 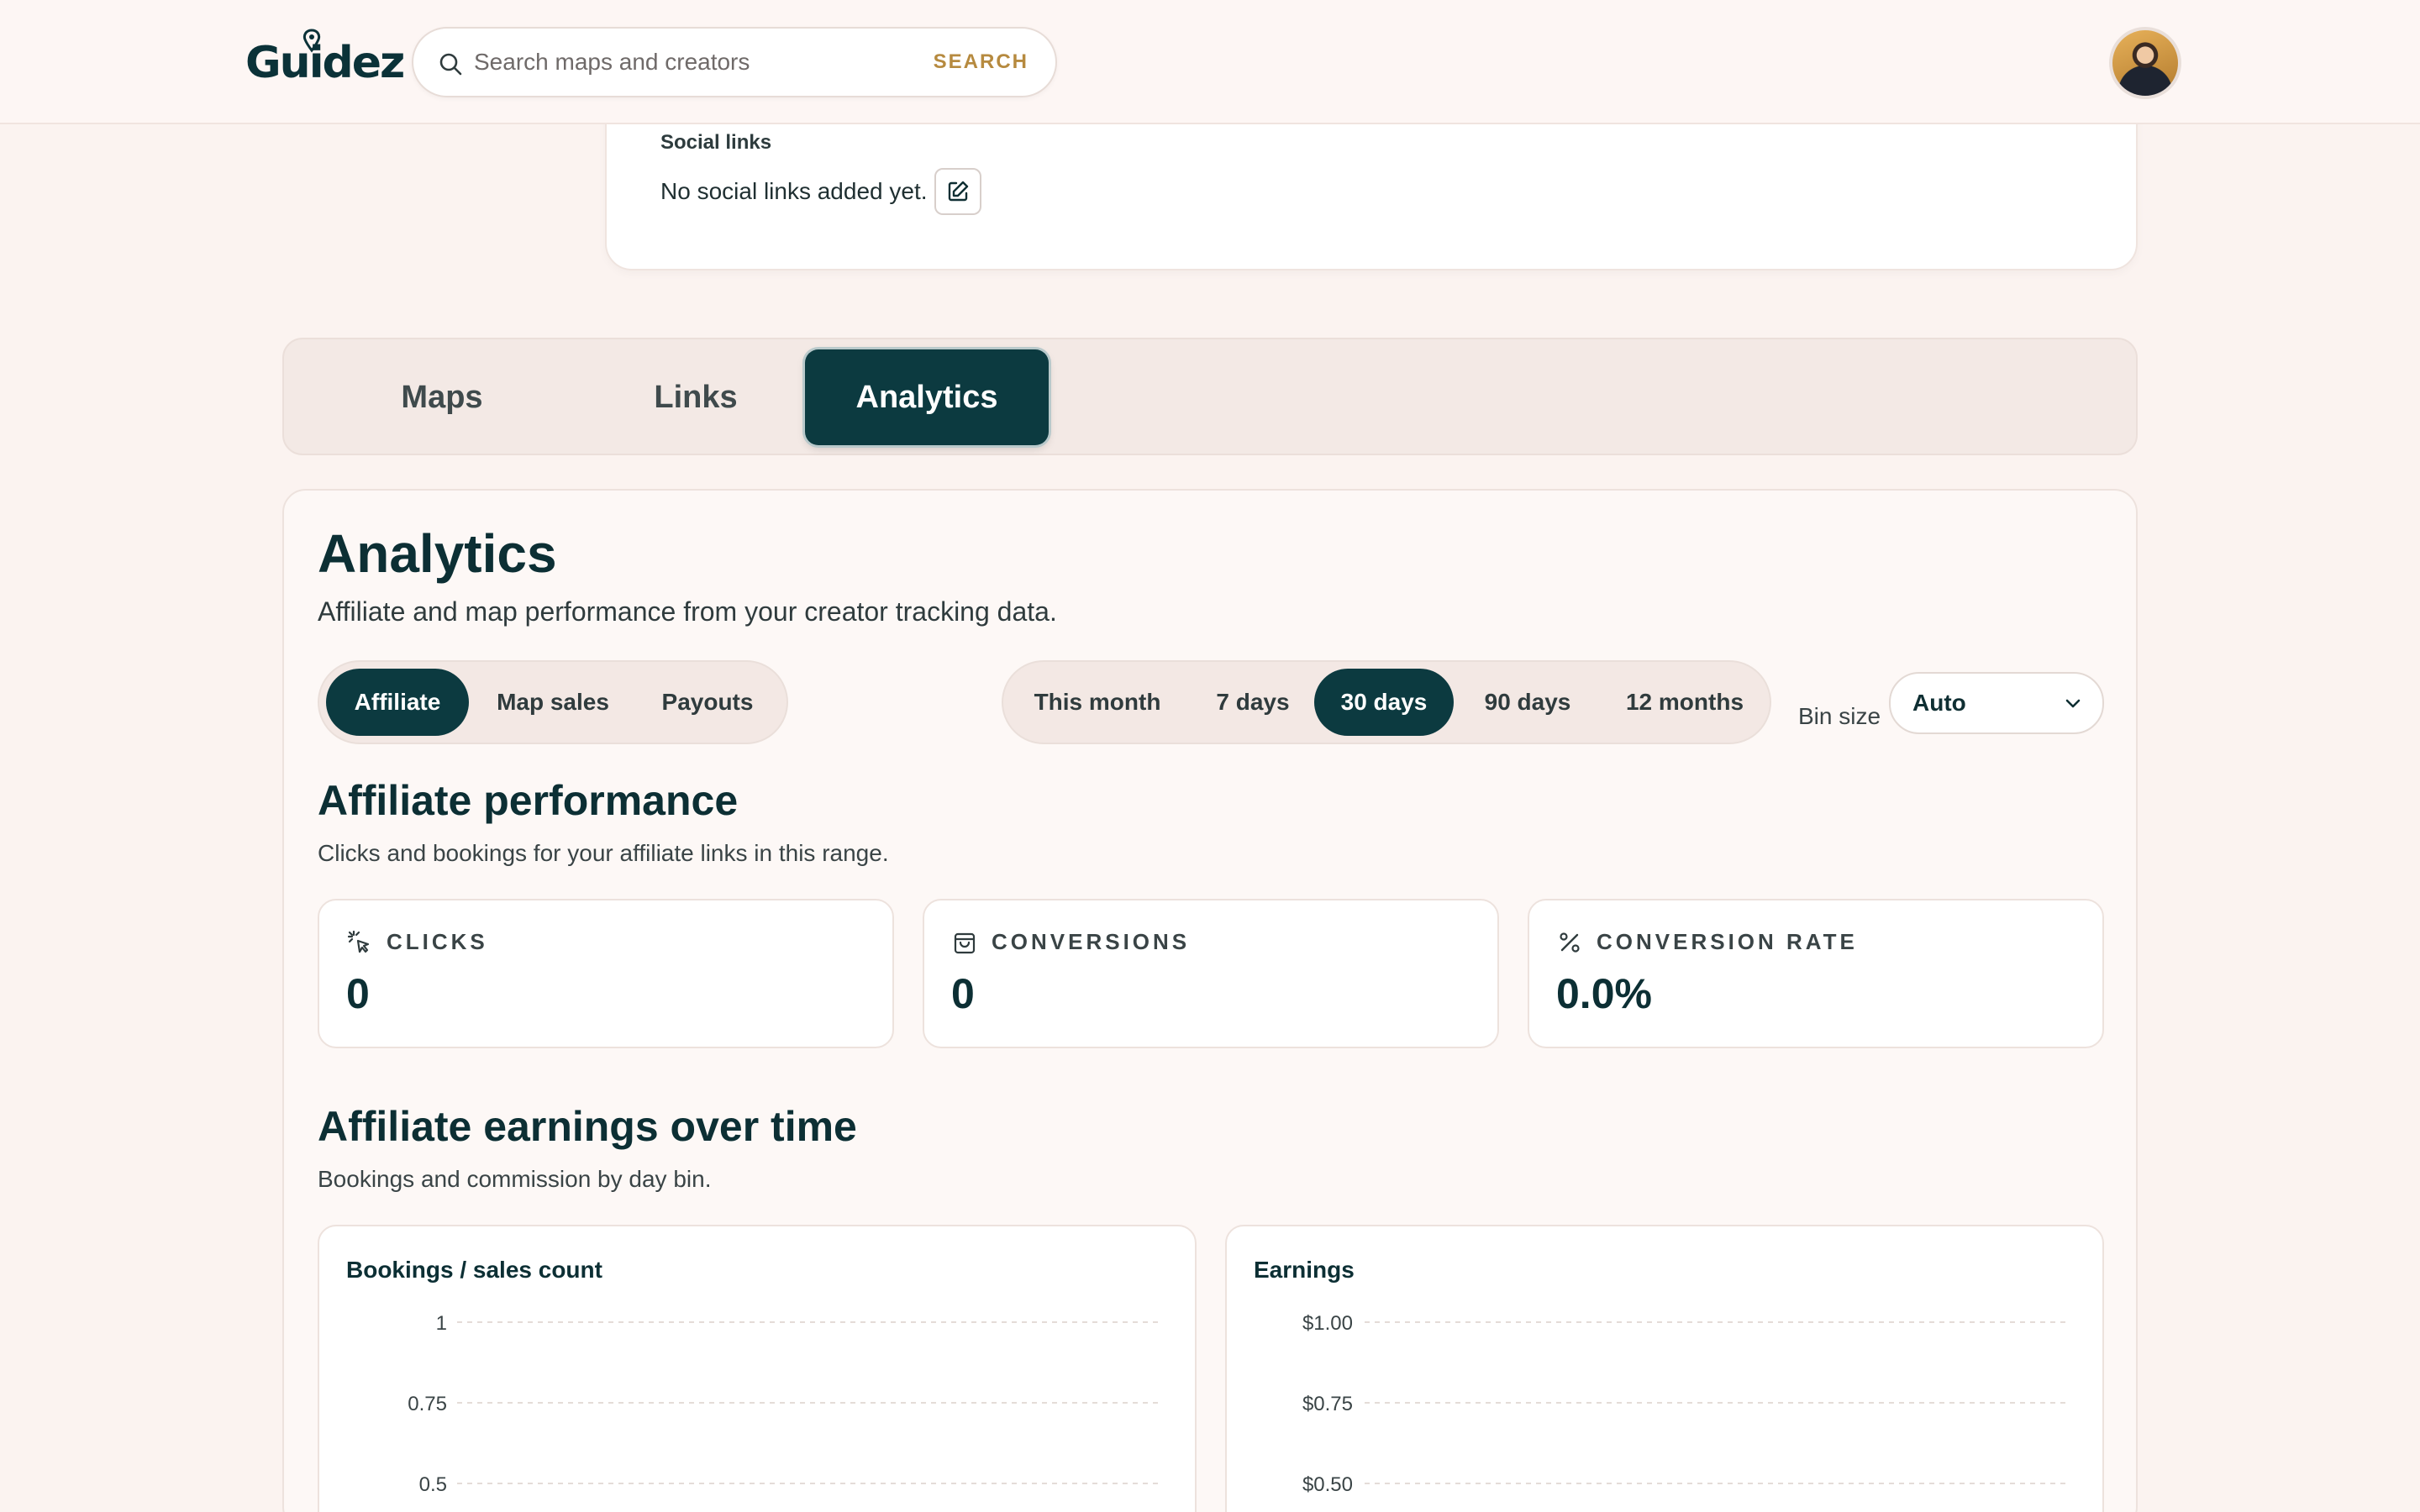 I want to click on guidez-logo: Guidez, so click(x=325, y=61).